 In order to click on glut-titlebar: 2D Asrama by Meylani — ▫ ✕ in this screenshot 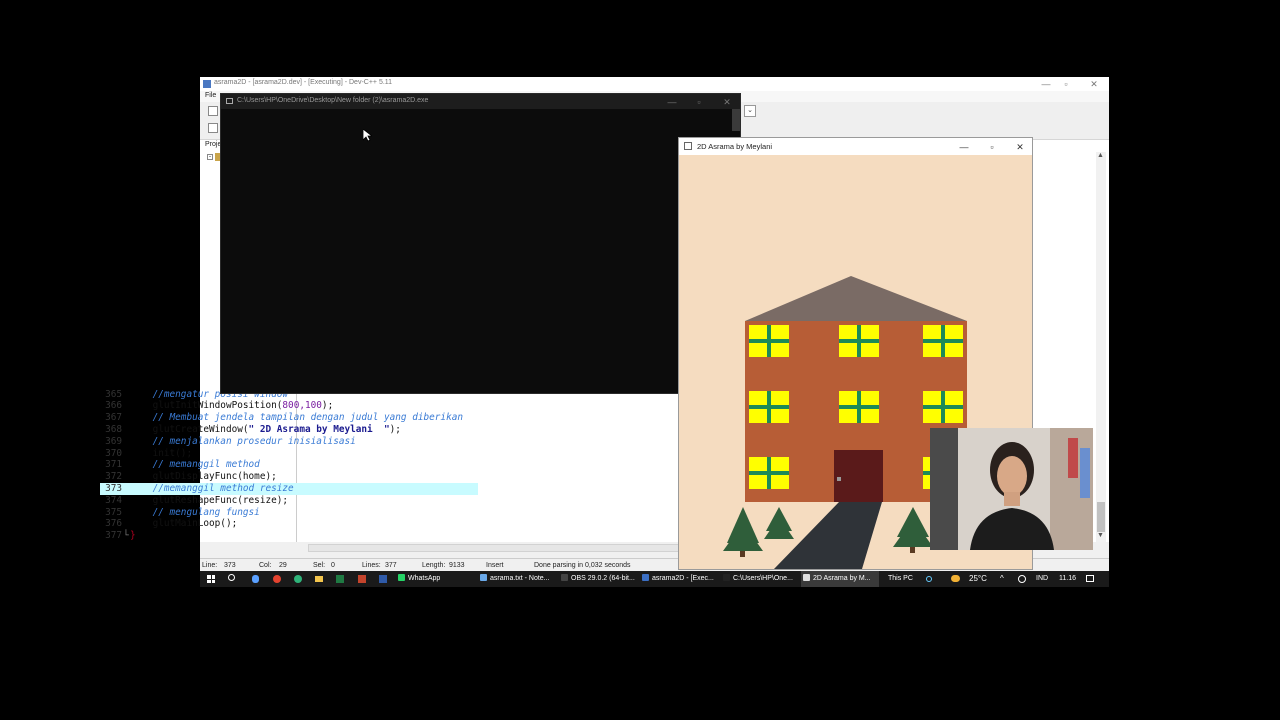, I will do `click(855, 146)`.